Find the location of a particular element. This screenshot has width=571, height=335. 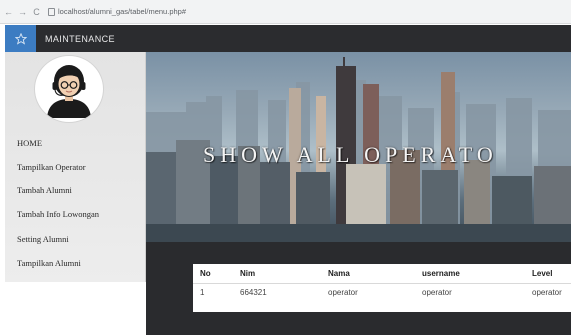

reload-icon: C is located at coordinates (36, 12).